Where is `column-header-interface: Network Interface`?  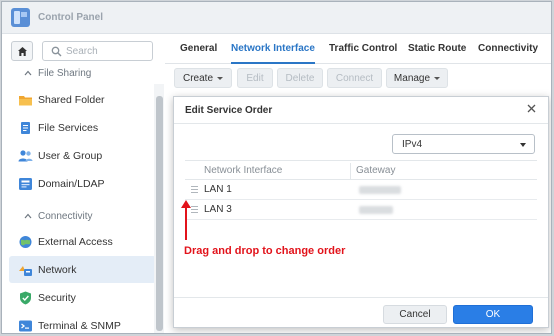
column-header-interface: Network Interface is located at coordinates (243, 170).